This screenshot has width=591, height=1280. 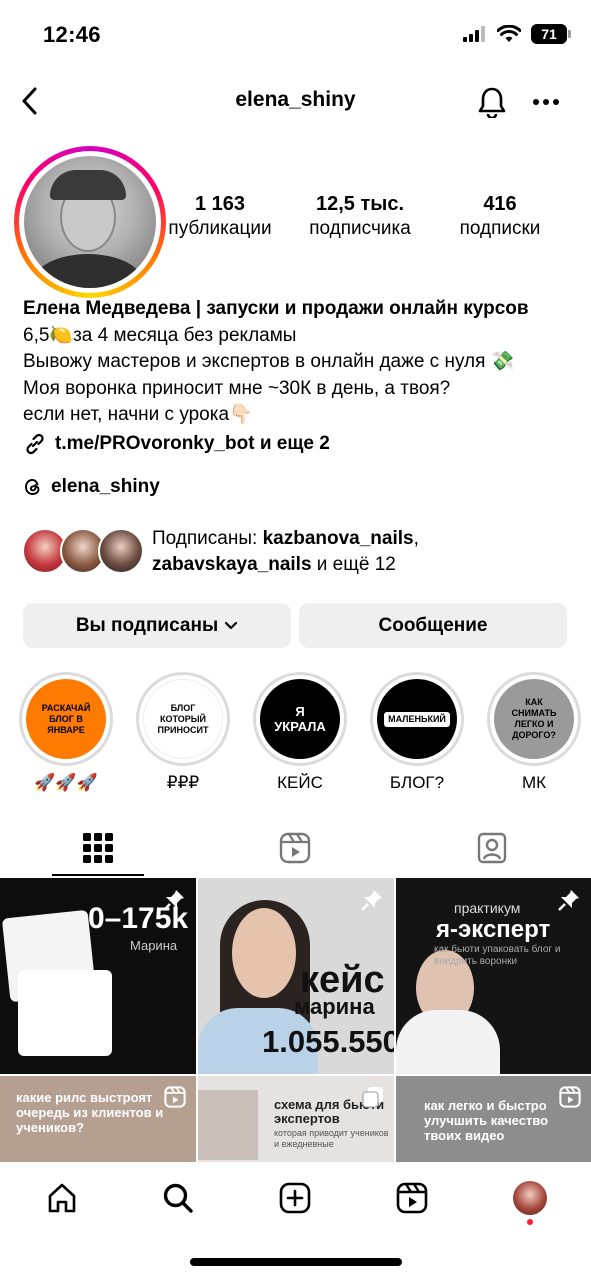 I want to click on following-count: 416 подписки, so click(x=500, y=217).